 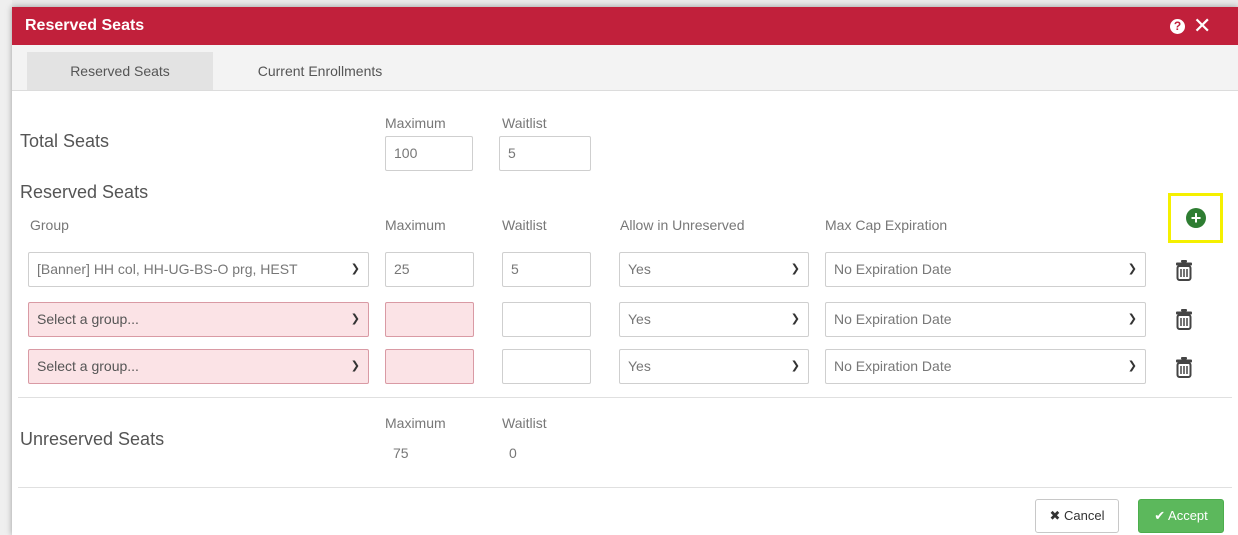 What do you see at coordinates (429, 269) in the screenshot?
I see `reserved-maximum-input: 25` at bounding box center [429, 269].